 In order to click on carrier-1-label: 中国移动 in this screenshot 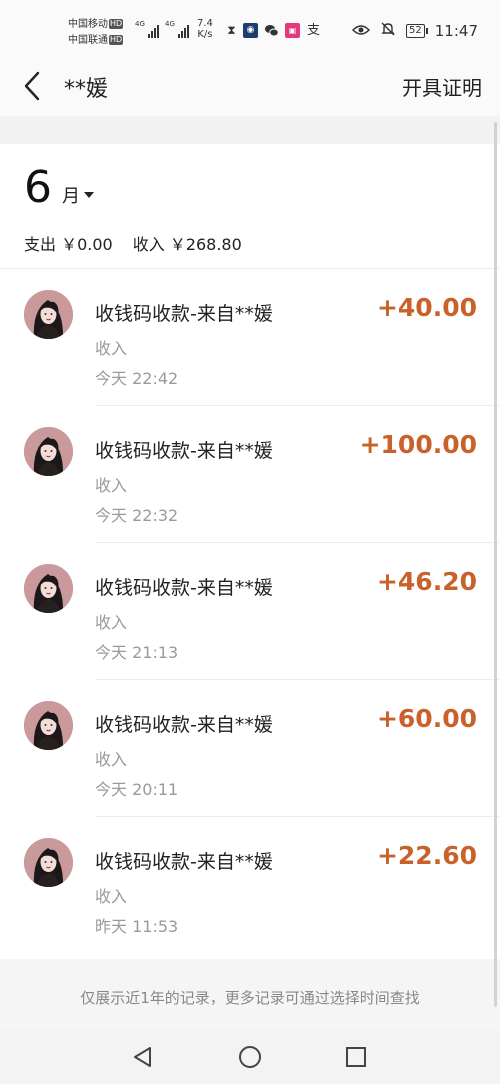, I will do `click(88, 24)`.